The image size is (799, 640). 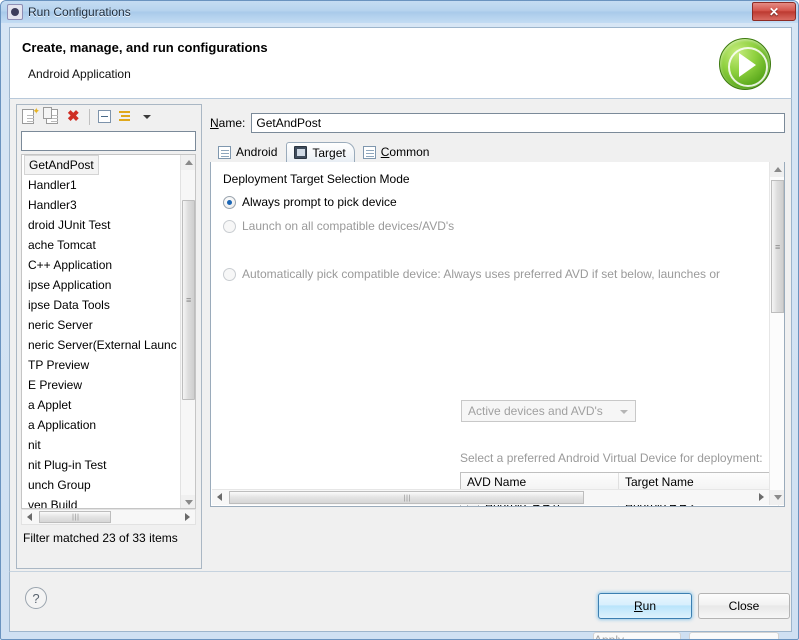 I want to click on android-tab-icon, so click(x=224, y=152).